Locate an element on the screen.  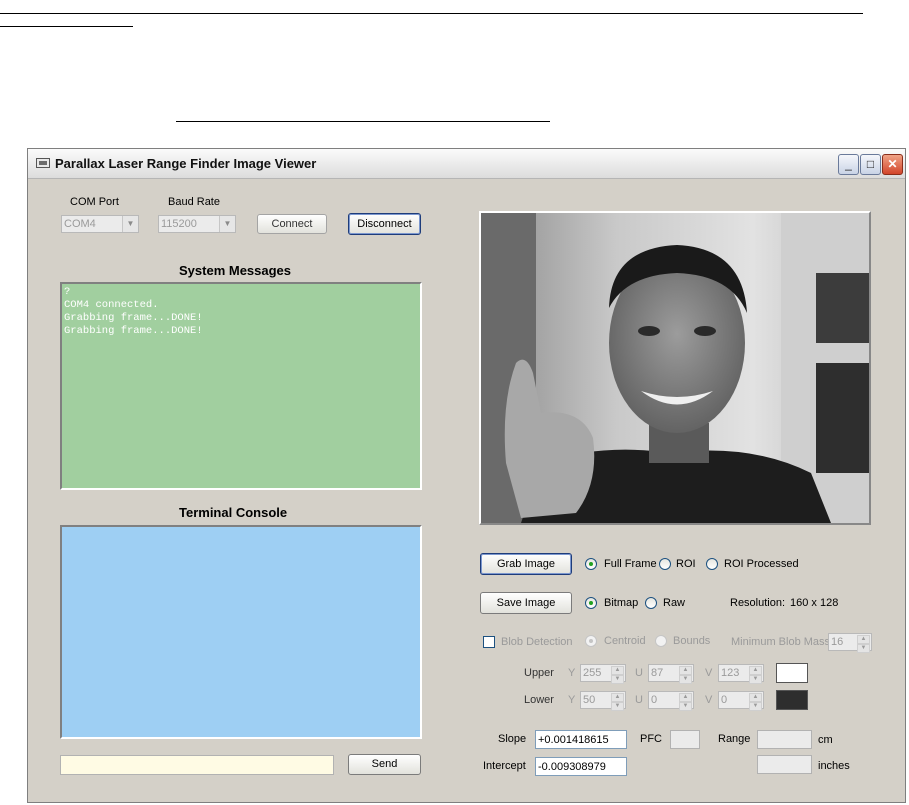
slope-label: Slope is located at coordinates (512, 739).